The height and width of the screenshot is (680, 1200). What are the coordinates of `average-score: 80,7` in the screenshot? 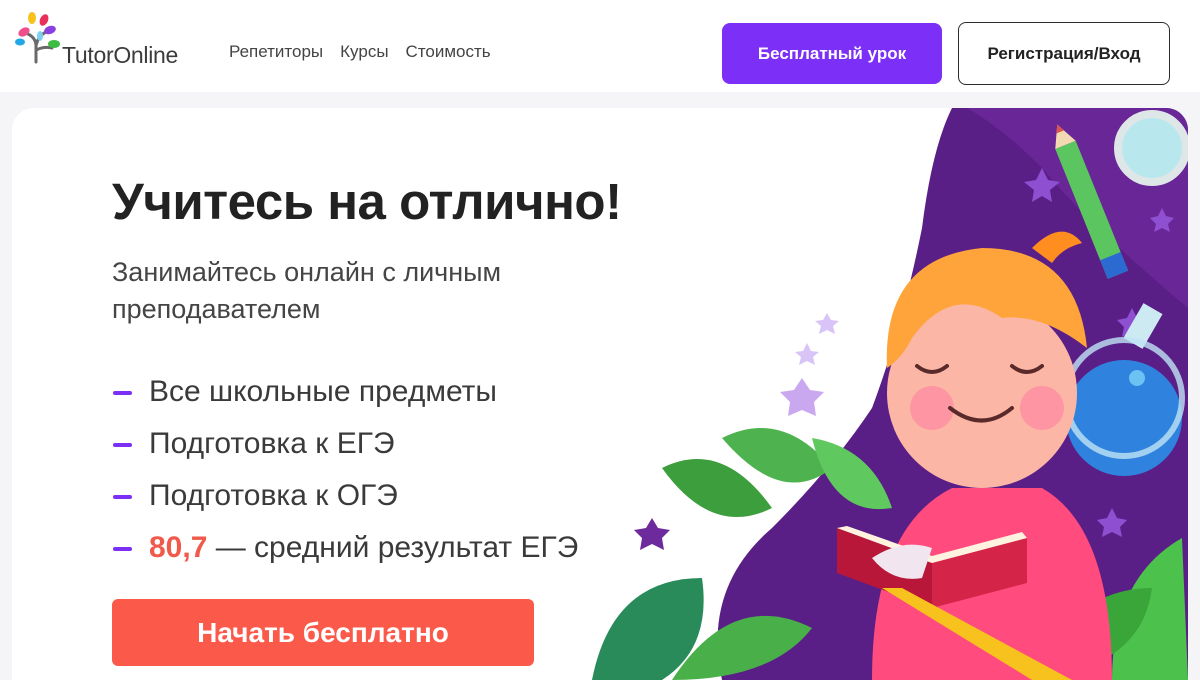 It's located at (178, 547).